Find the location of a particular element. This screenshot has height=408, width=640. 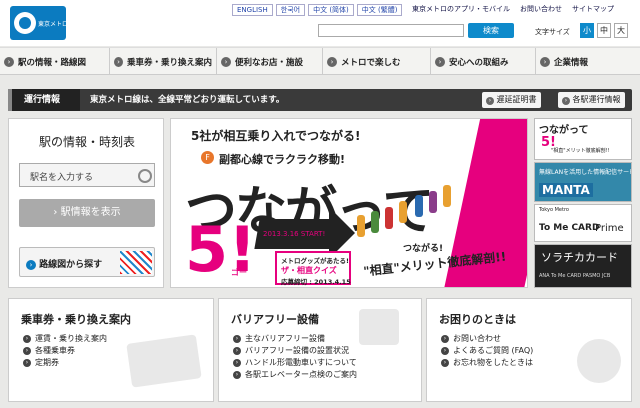

link-contact: お問い合わせ is located at coordinates (541, 9).